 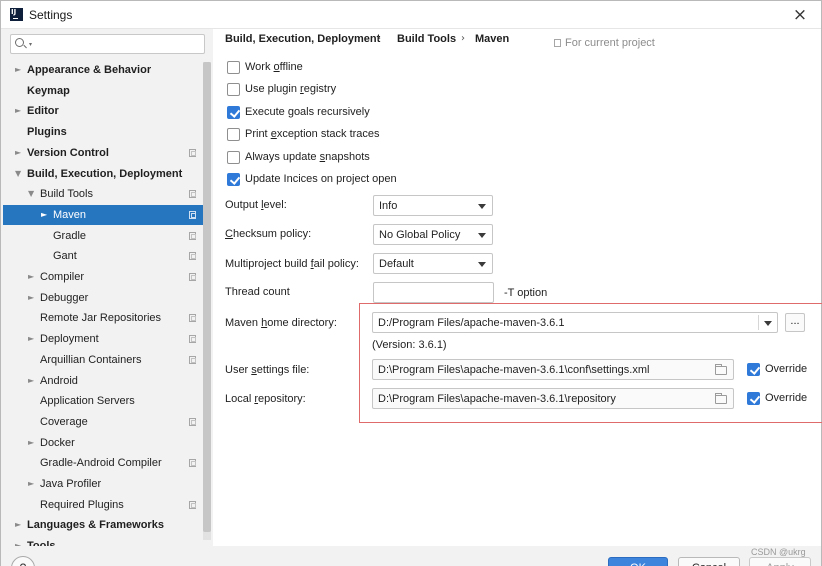 I want to click on print-exception-stack-traces-checkbox, so click(x=233, y=134).